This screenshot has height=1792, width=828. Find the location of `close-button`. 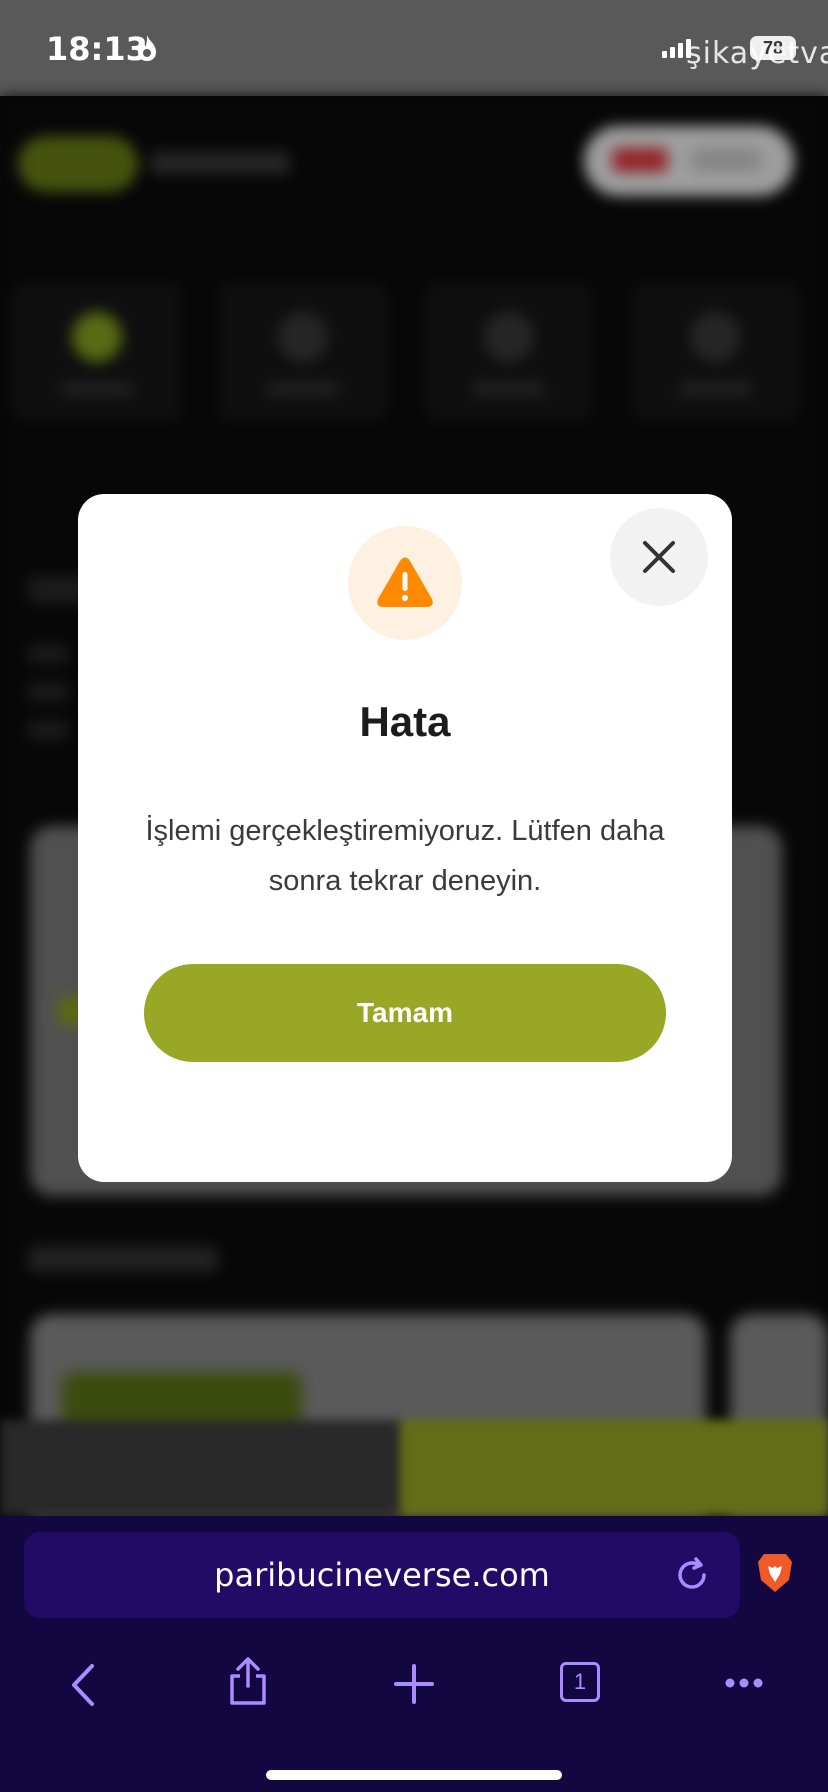

close-button is located at coordinates (659, 557).